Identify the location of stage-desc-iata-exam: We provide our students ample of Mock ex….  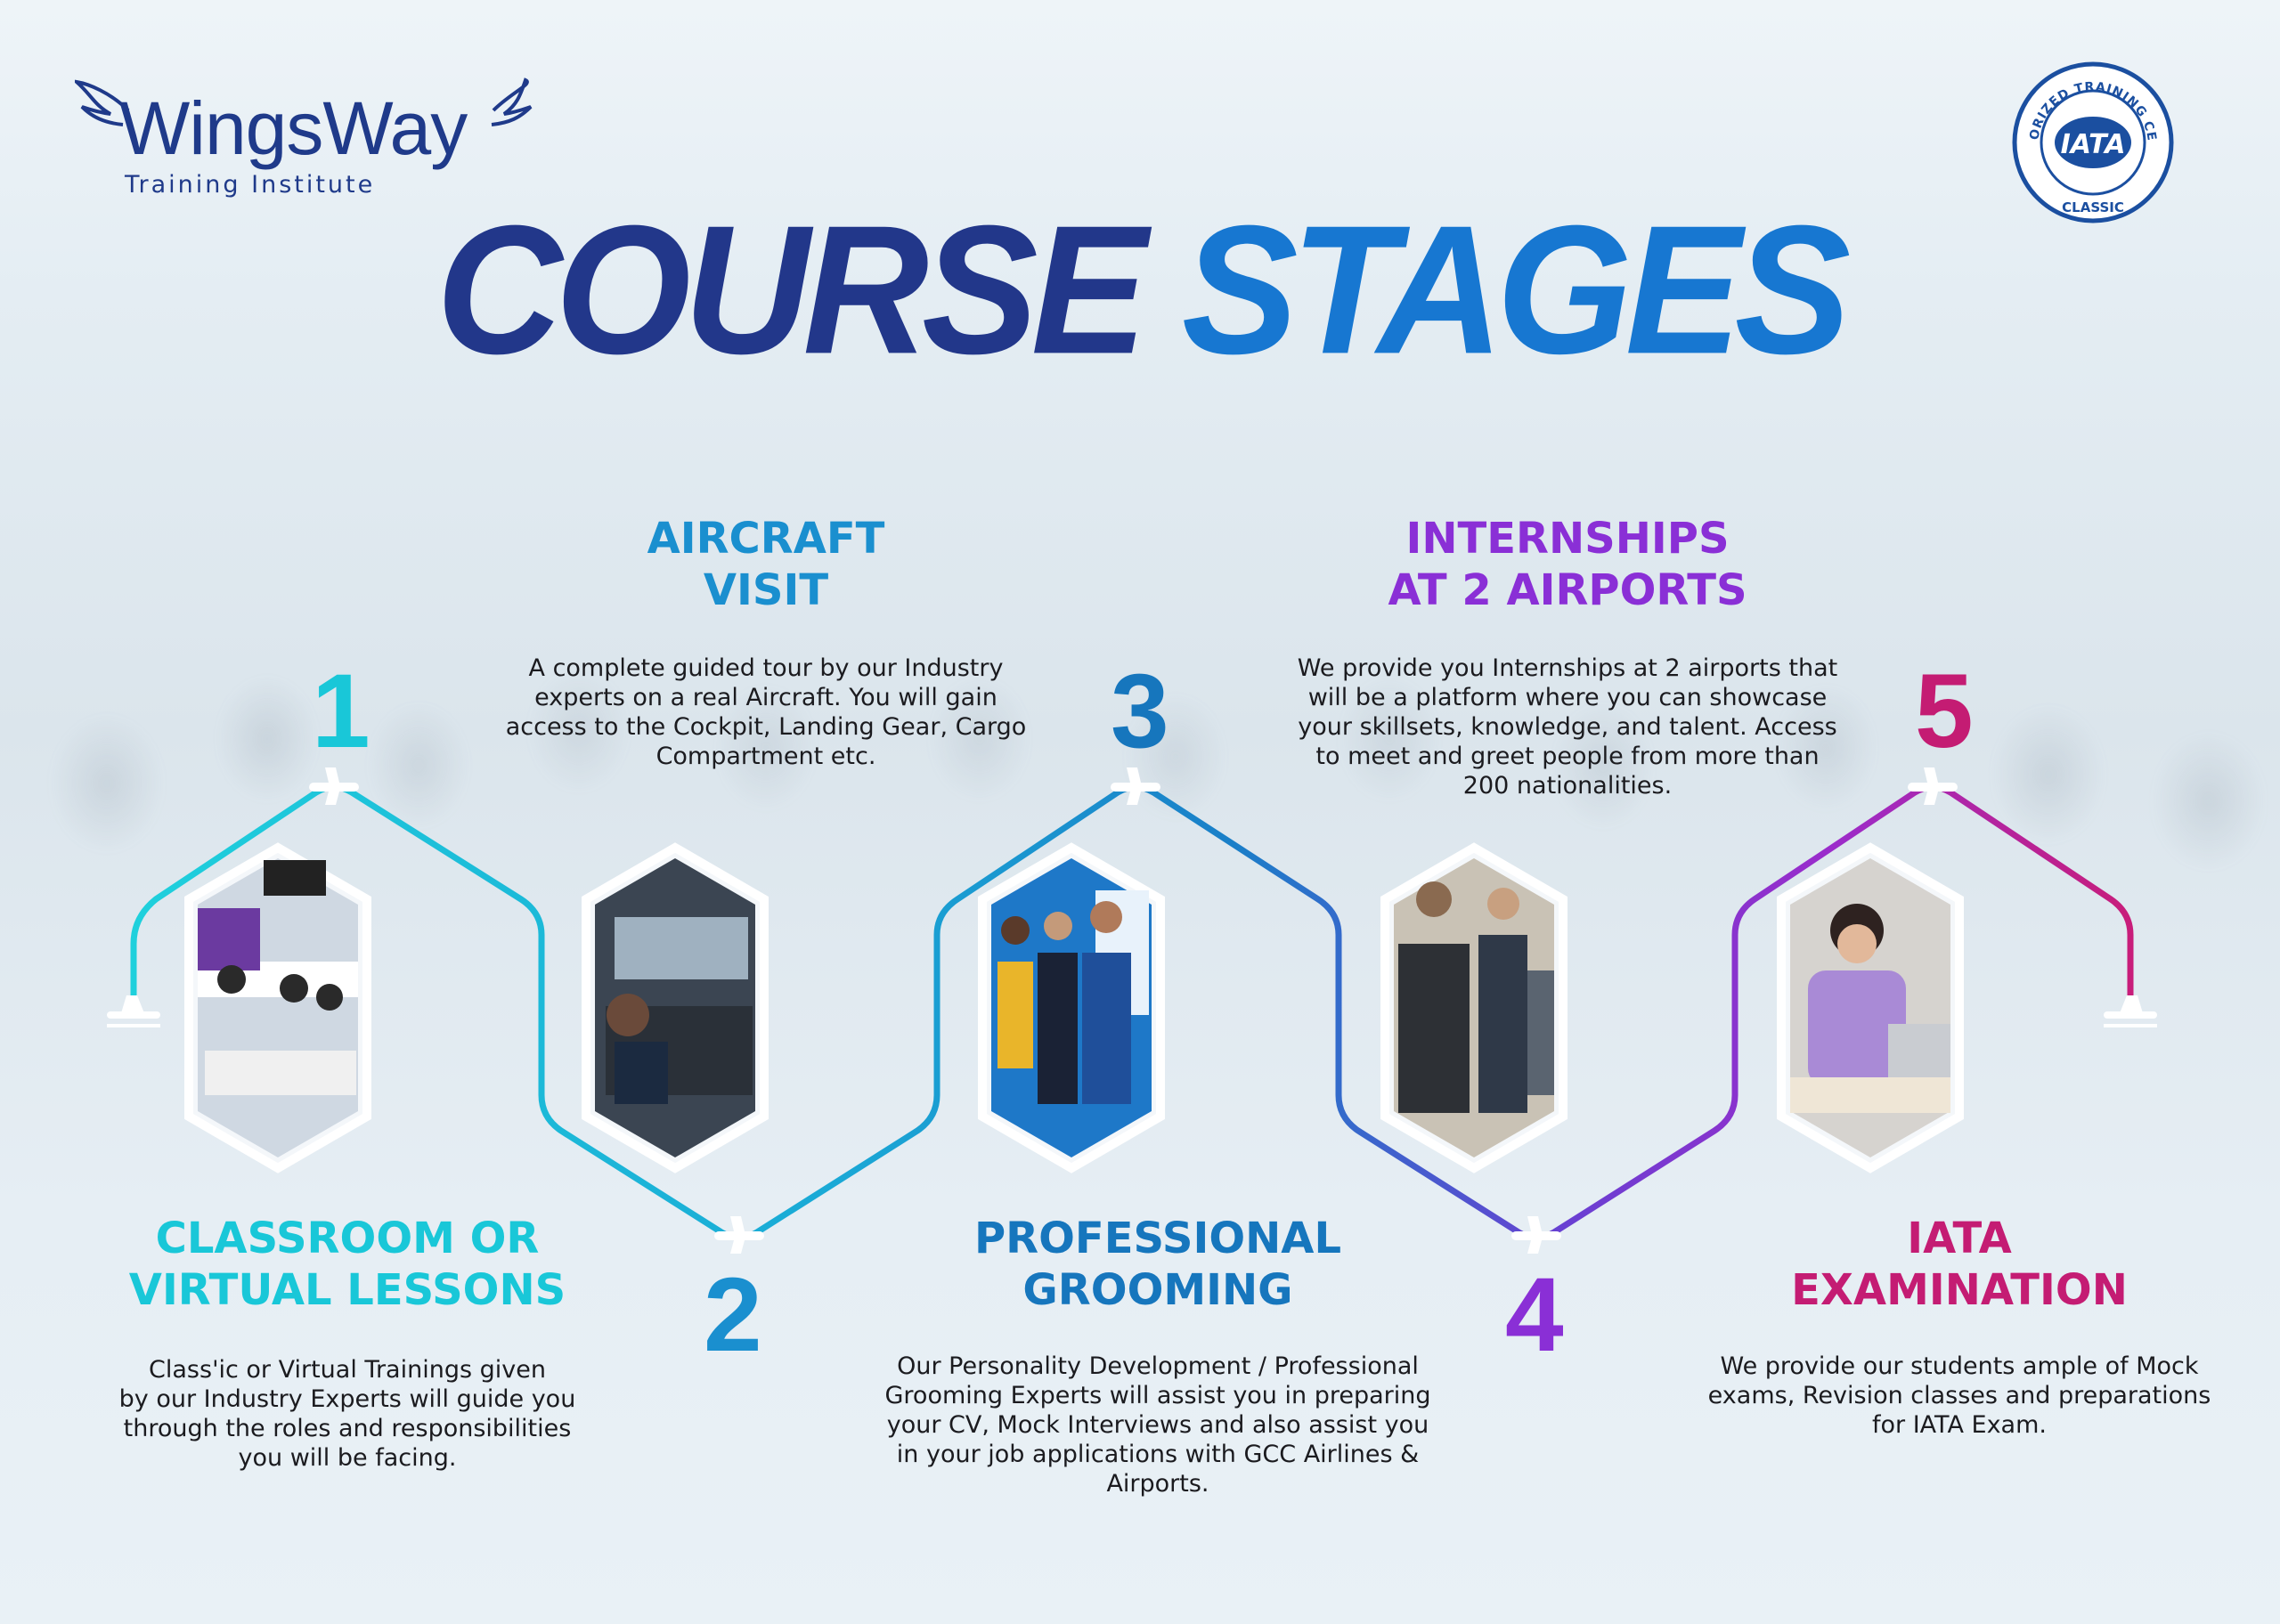
(1959, 1395).